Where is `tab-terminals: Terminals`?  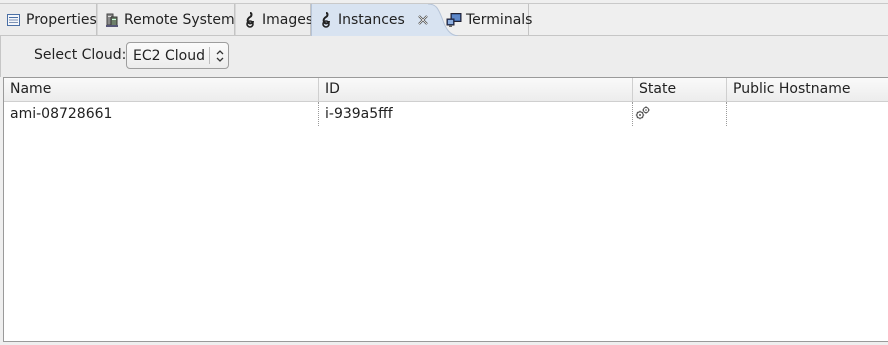 tab-terminals: Terminals is located at coordinates (486, 19).